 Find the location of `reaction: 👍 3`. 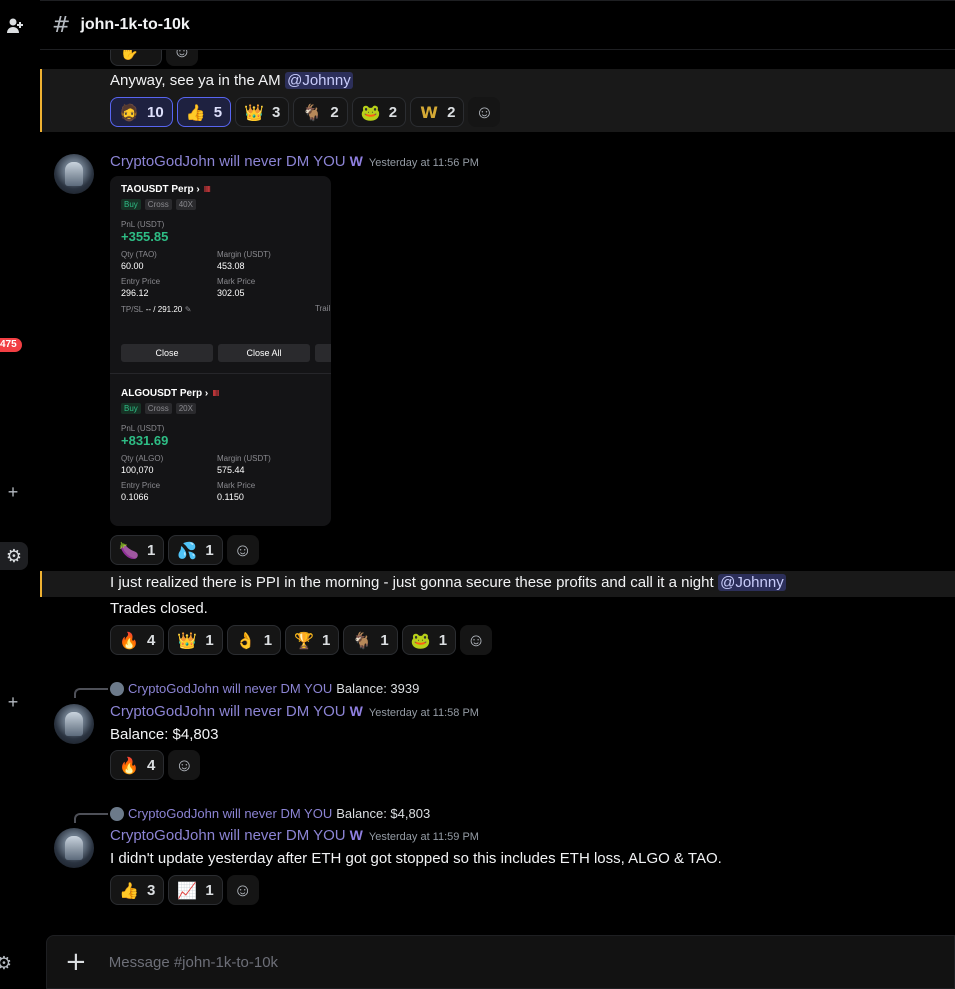

reaction: 👍 3 is located at coordinates (137, 890).